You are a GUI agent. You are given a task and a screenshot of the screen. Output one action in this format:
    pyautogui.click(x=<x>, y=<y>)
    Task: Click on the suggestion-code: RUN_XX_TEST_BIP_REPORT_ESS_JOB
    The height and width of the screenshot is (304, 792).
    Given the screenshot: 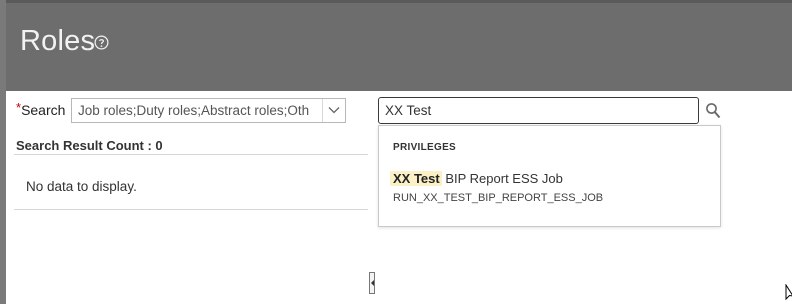 What is the action you would take?
    pyautogui.click(x=498, y=198)
    